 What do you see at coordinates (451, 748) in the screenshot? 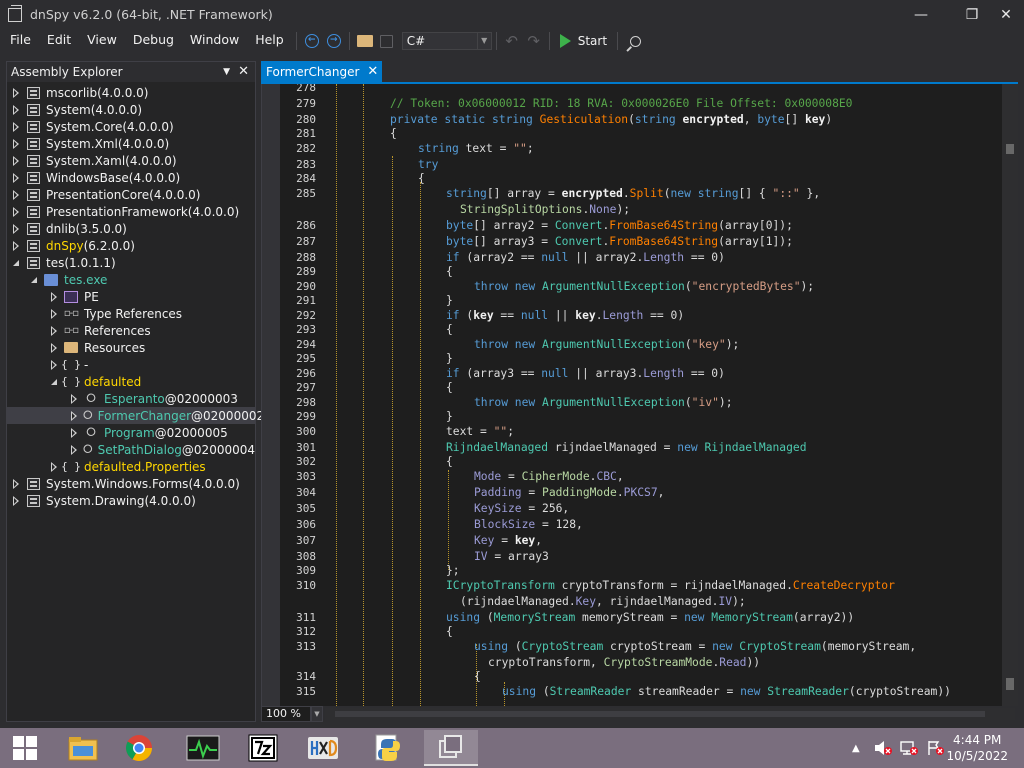
I see `taskbar-dnspy` at bounding box center [451, 748].